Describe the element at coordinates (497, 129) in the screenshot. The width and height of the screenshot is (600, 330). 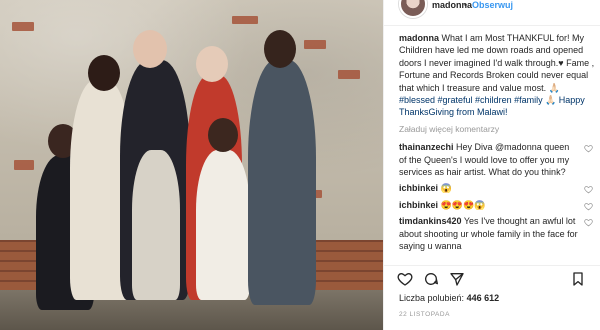
I see `load-more-comments-link: Załaduj więcej komentarzy` at that location.